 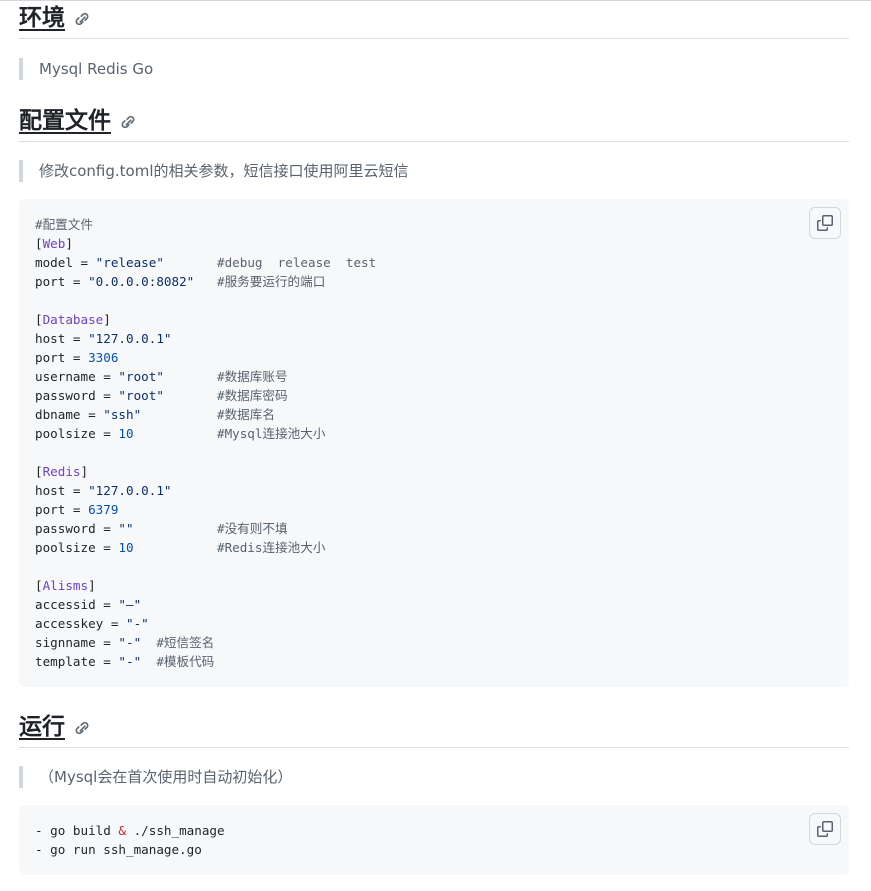 What do you see at coordinates (77, 376) in the screenshot?
I see `code-token: username =` at bounding box center [77, 376].